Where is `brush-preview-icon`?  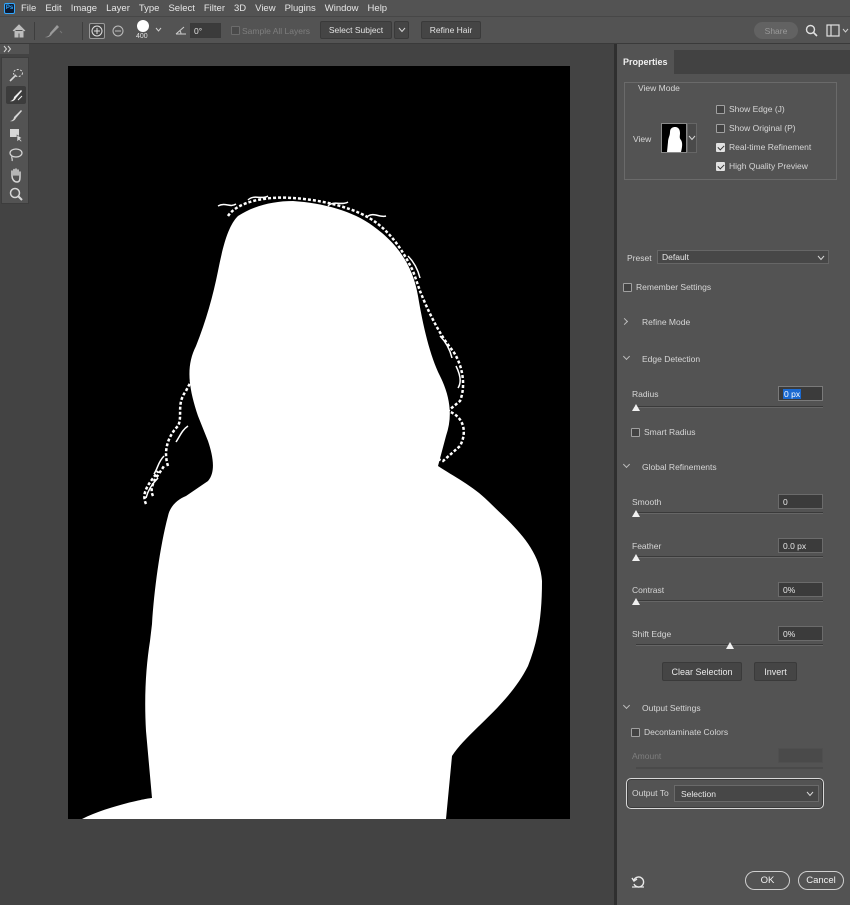
brush-preview-icon is located at coordinates (143, 26).